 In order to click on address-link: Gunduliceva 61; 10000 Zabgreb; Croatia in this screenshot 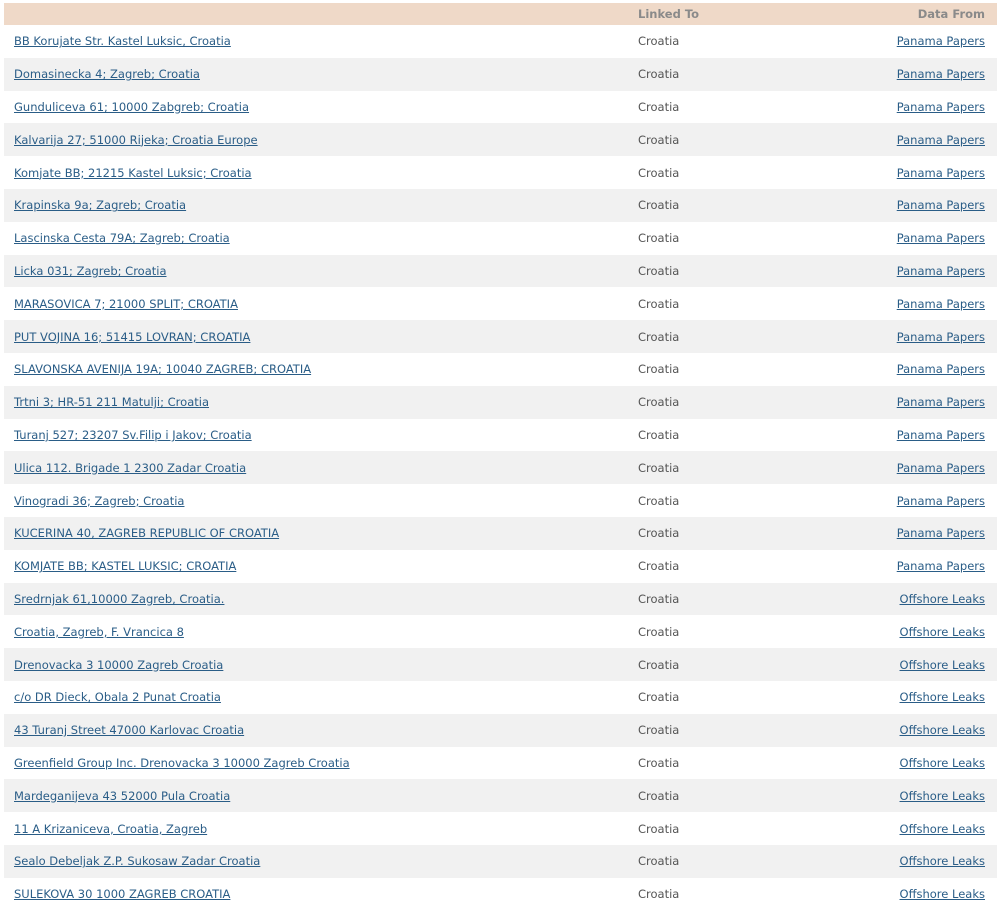, I will do `click(131, 107)`.